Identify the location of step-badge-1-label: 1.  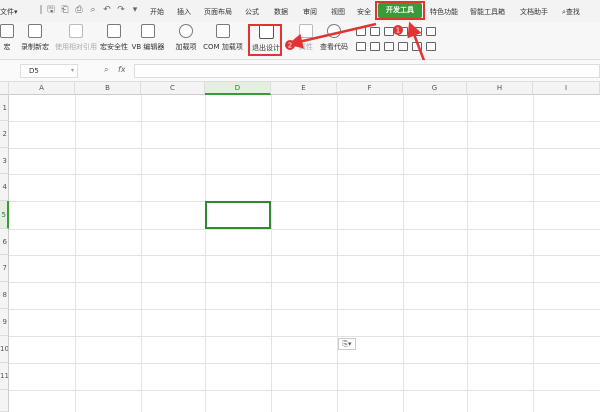
(398, 31).